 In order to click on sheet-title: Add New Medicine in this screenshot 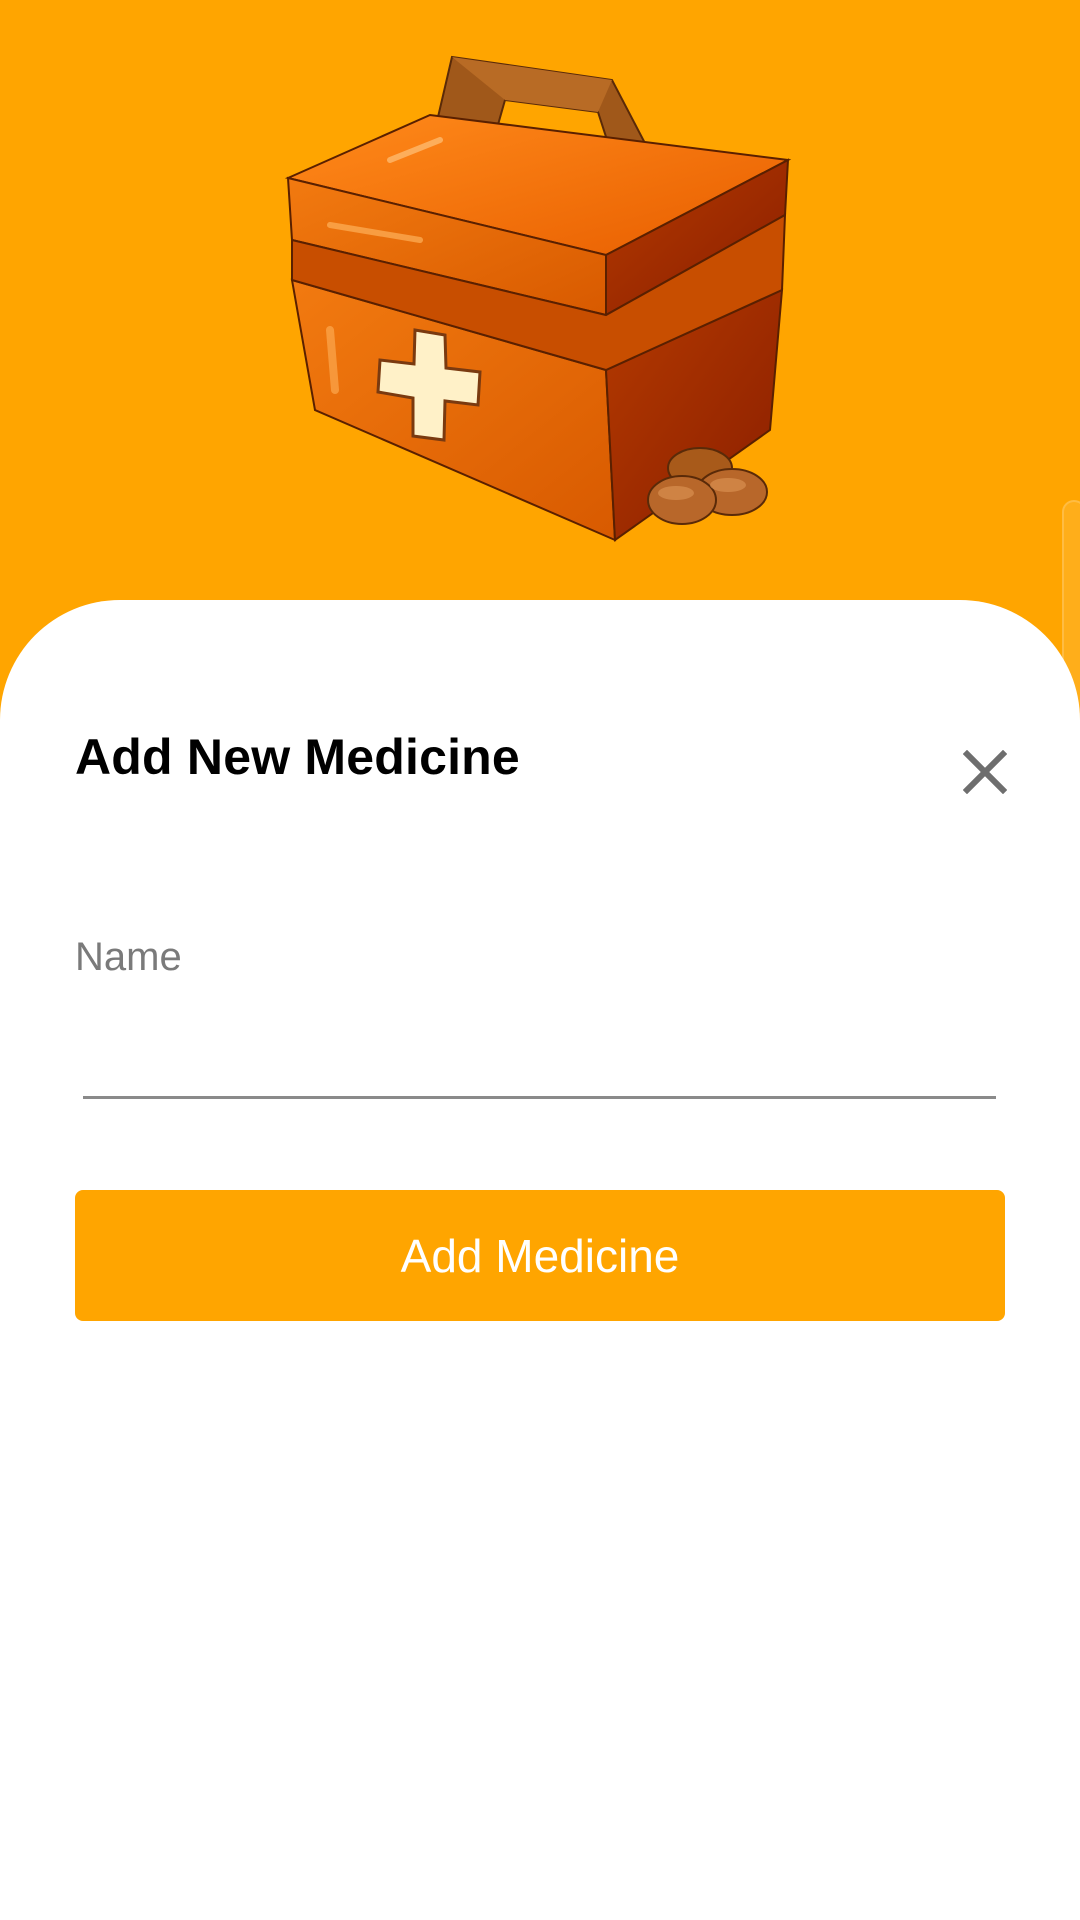, I will do `click(297, 757)`.